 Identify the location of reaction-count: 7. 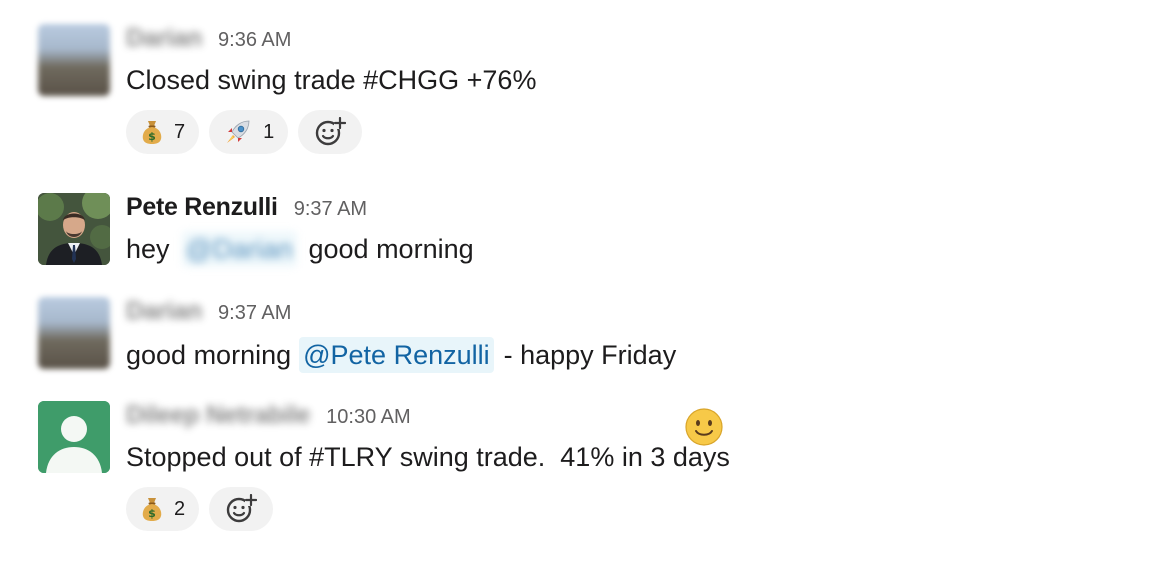
(180, 131).